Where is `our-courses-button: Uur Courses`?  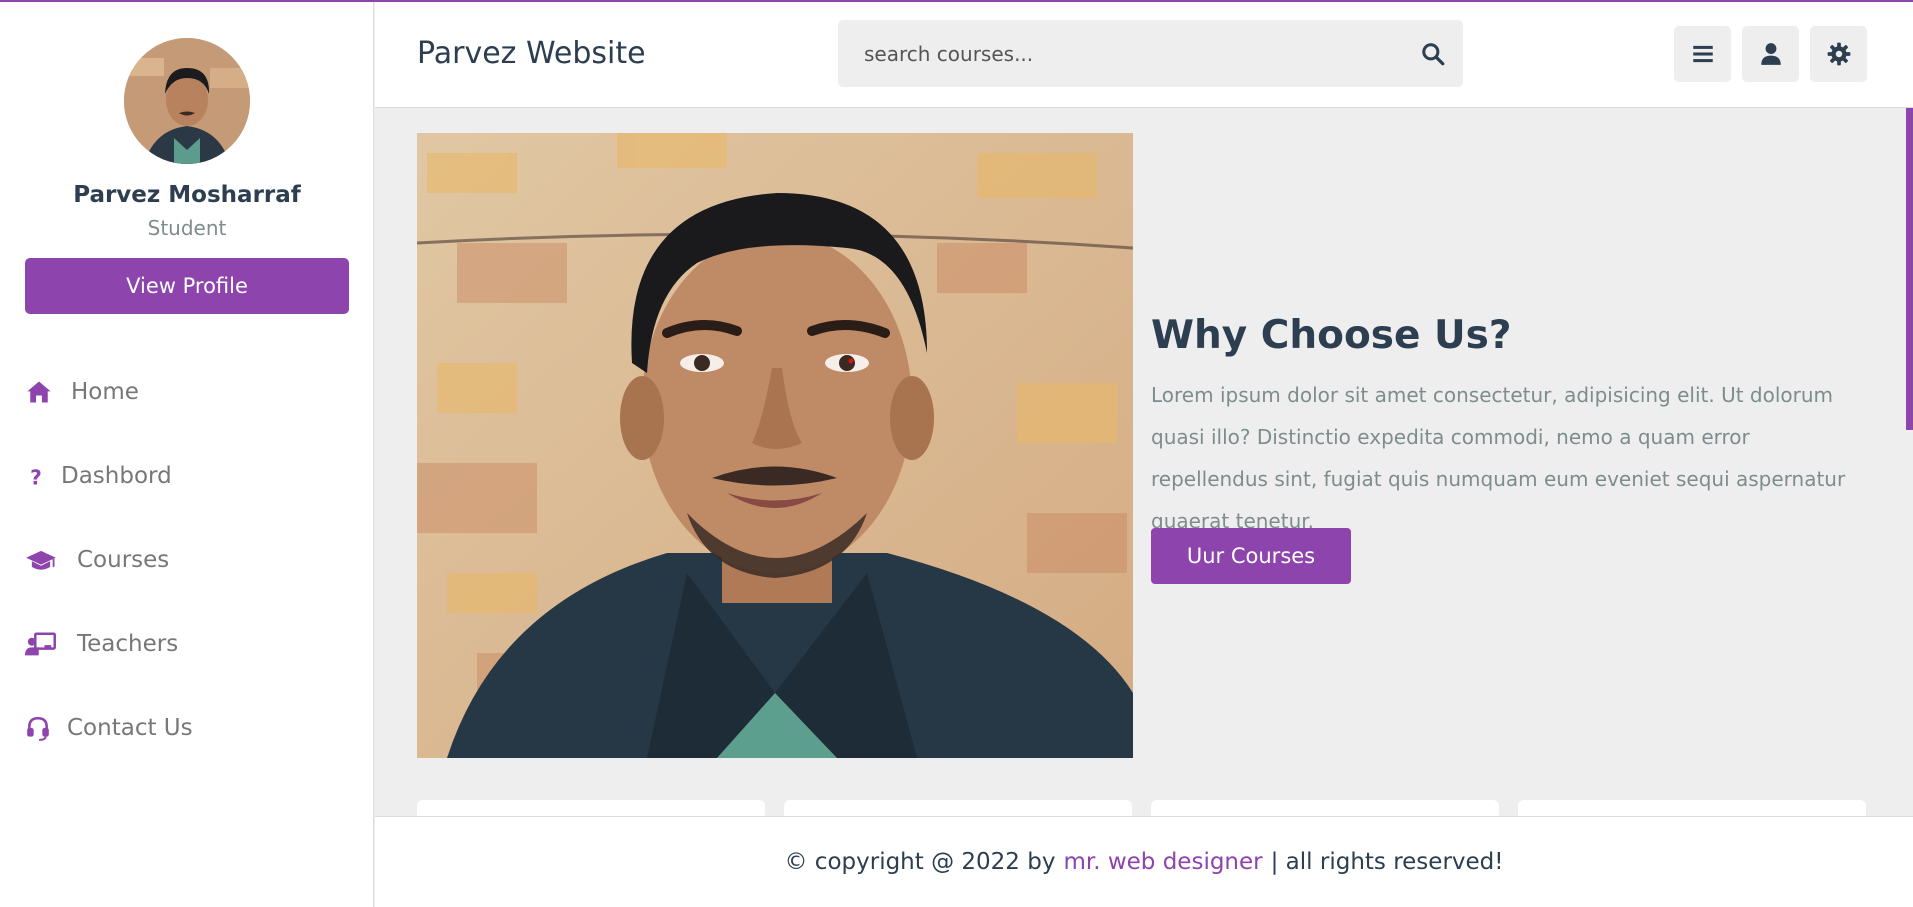
our-courses-button: Uur Courses is located at coordinates (1251, 556).